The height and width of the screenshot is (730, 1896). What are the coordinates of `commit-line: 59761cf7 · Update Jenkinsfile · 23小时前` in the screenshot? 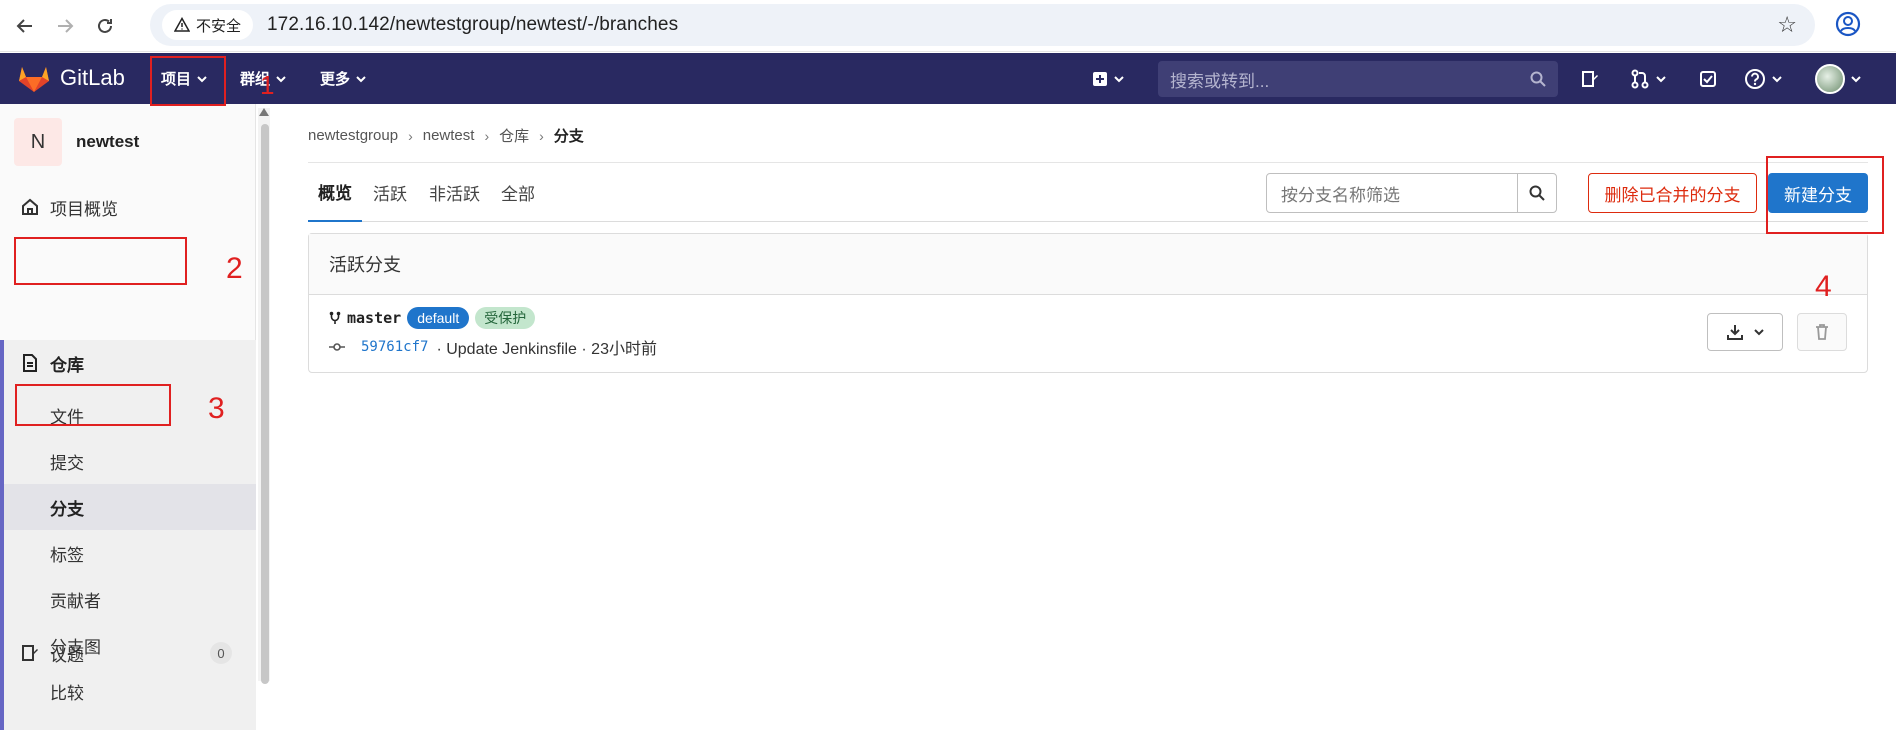 It's located at (493, 347).